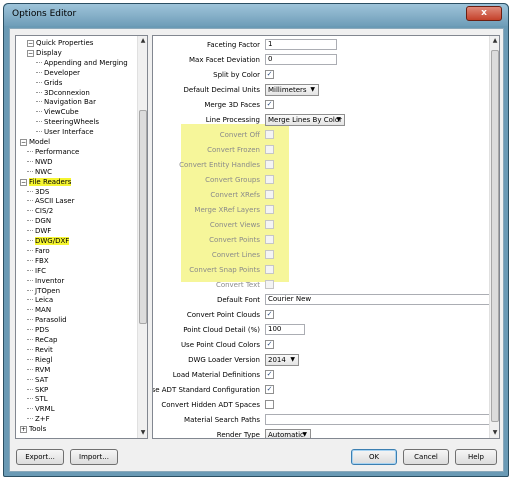 The width and height of the screenshot is (514, 483). Describe the element at coordinates (48, 290) in the screenshot. I see `tree-item-label: JTOpen` at that location.